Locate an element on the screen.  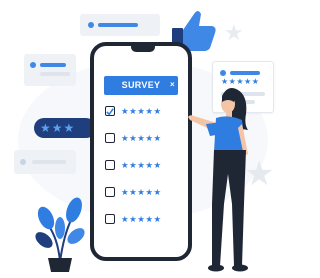
check-icon is located at coordinates (110, 111).